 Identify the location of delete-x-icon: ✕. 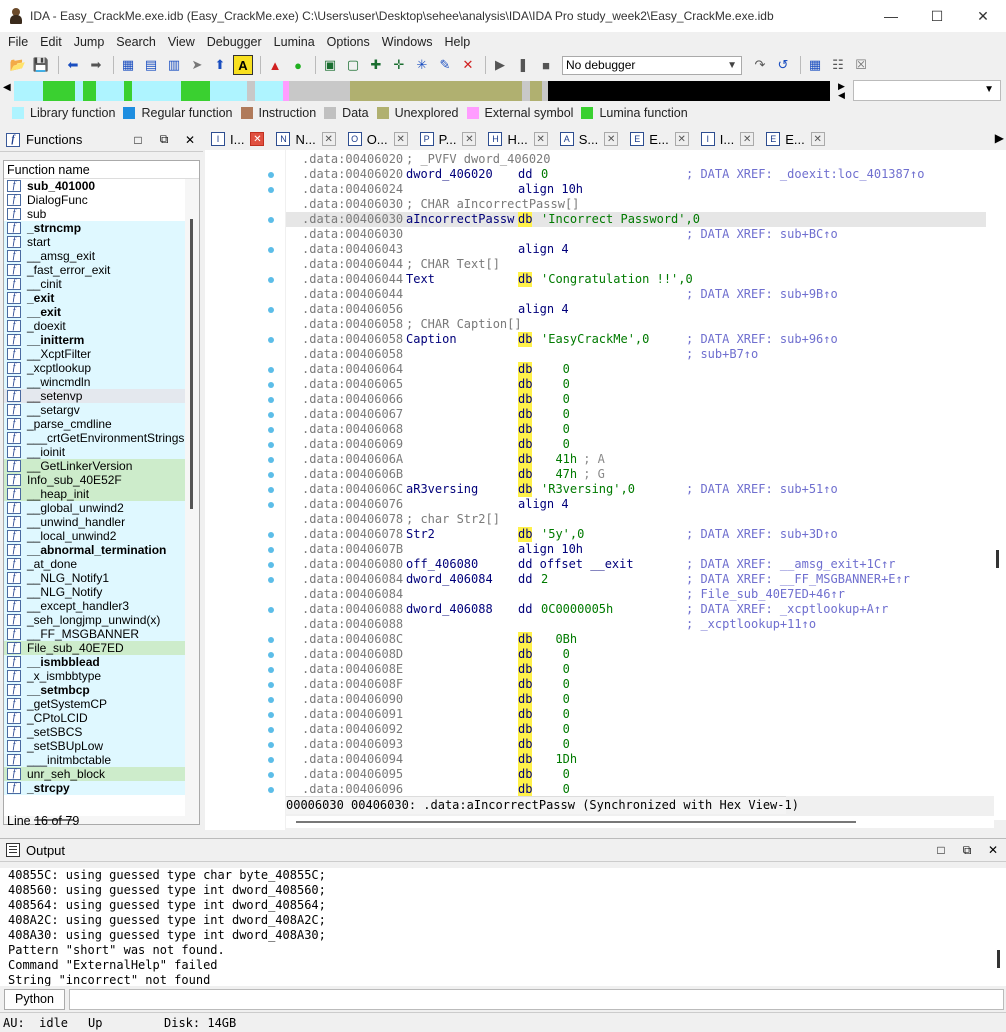
(468, 65).